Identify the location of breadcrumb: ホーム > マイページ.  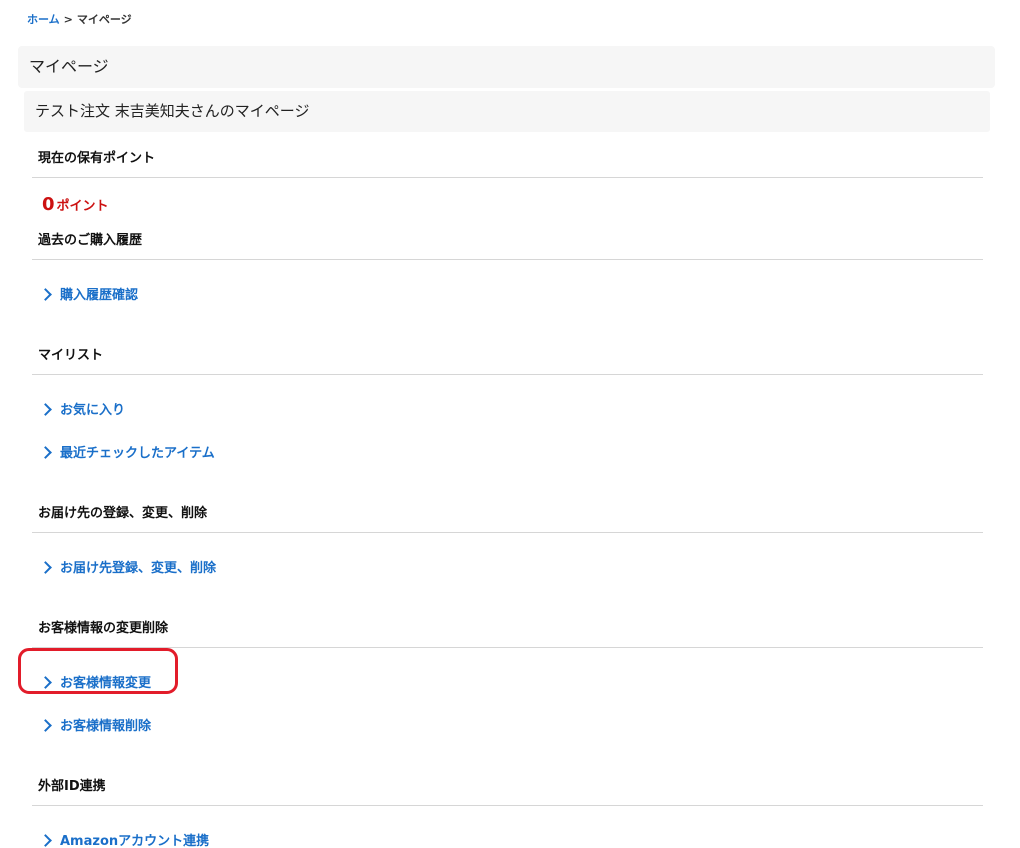
(79, 20).